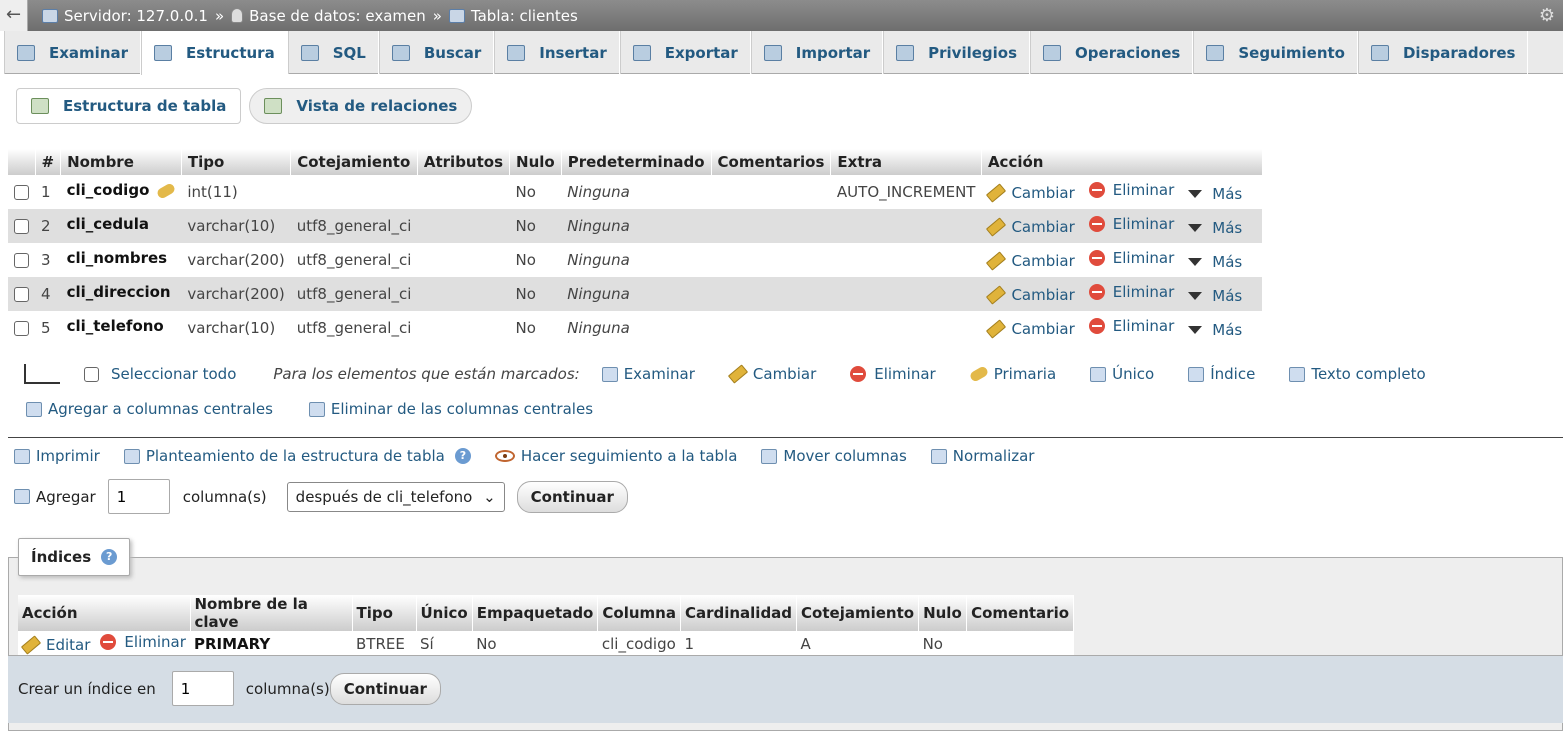  What do you see at coordinates (1122, 374) in the screenshot?
I see `bulk-unique-button: Único` at bounding box center [1122, 374].